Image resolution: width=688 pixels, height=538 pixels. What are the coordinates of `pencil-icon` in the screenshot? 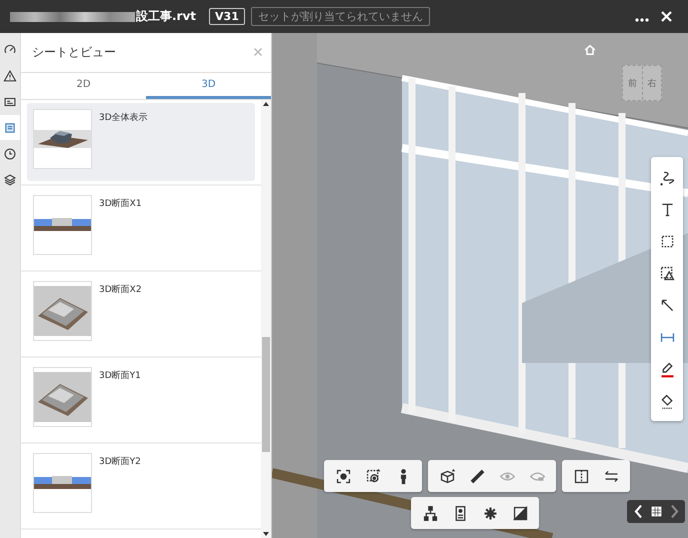 It's located at (667, 369).